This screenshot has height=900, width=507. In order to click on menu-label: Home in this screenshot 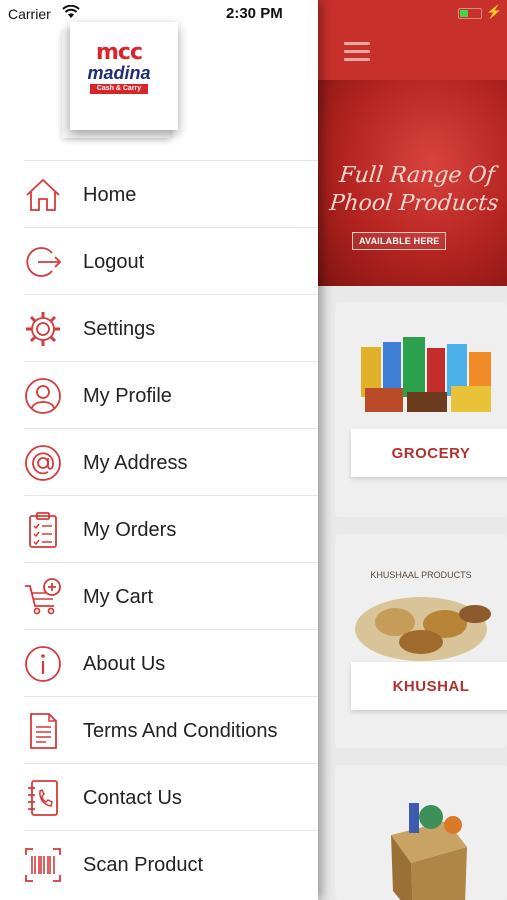, I will do `click(110, 195)`.